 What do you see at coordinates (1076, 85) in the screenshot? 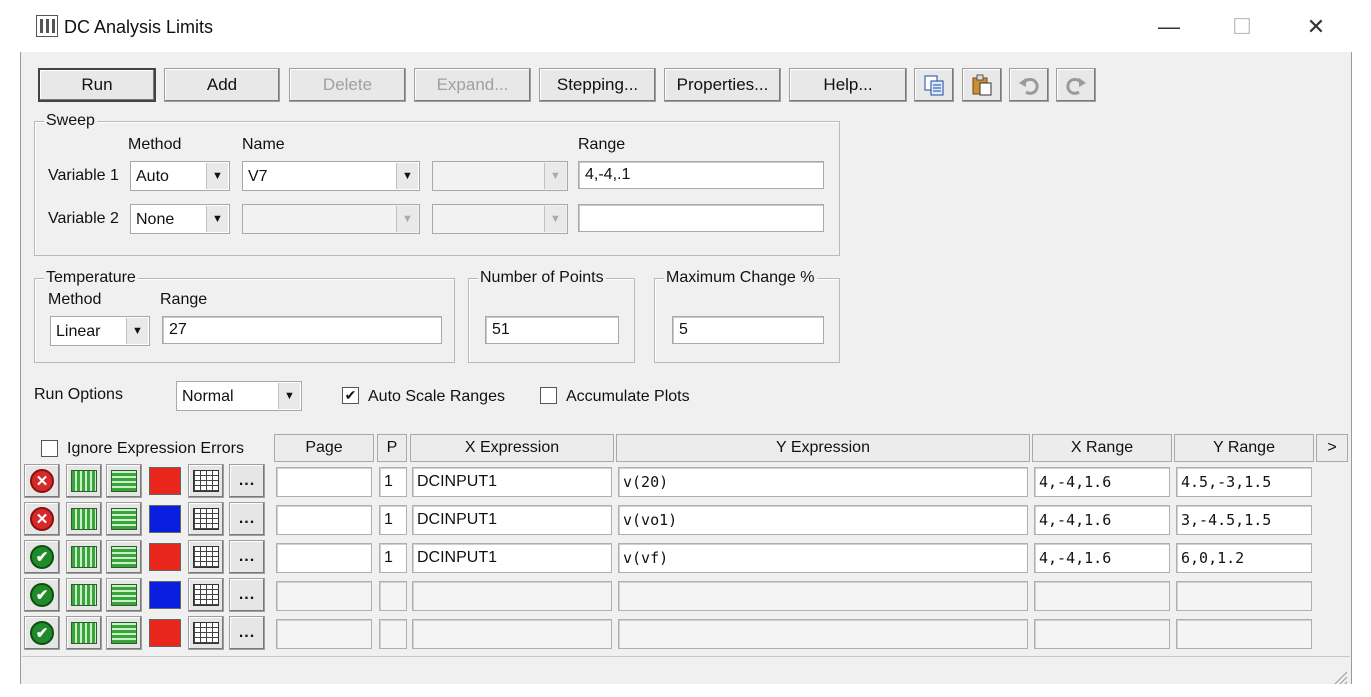
I see `redo-button` at bounding box center [1076, 85].